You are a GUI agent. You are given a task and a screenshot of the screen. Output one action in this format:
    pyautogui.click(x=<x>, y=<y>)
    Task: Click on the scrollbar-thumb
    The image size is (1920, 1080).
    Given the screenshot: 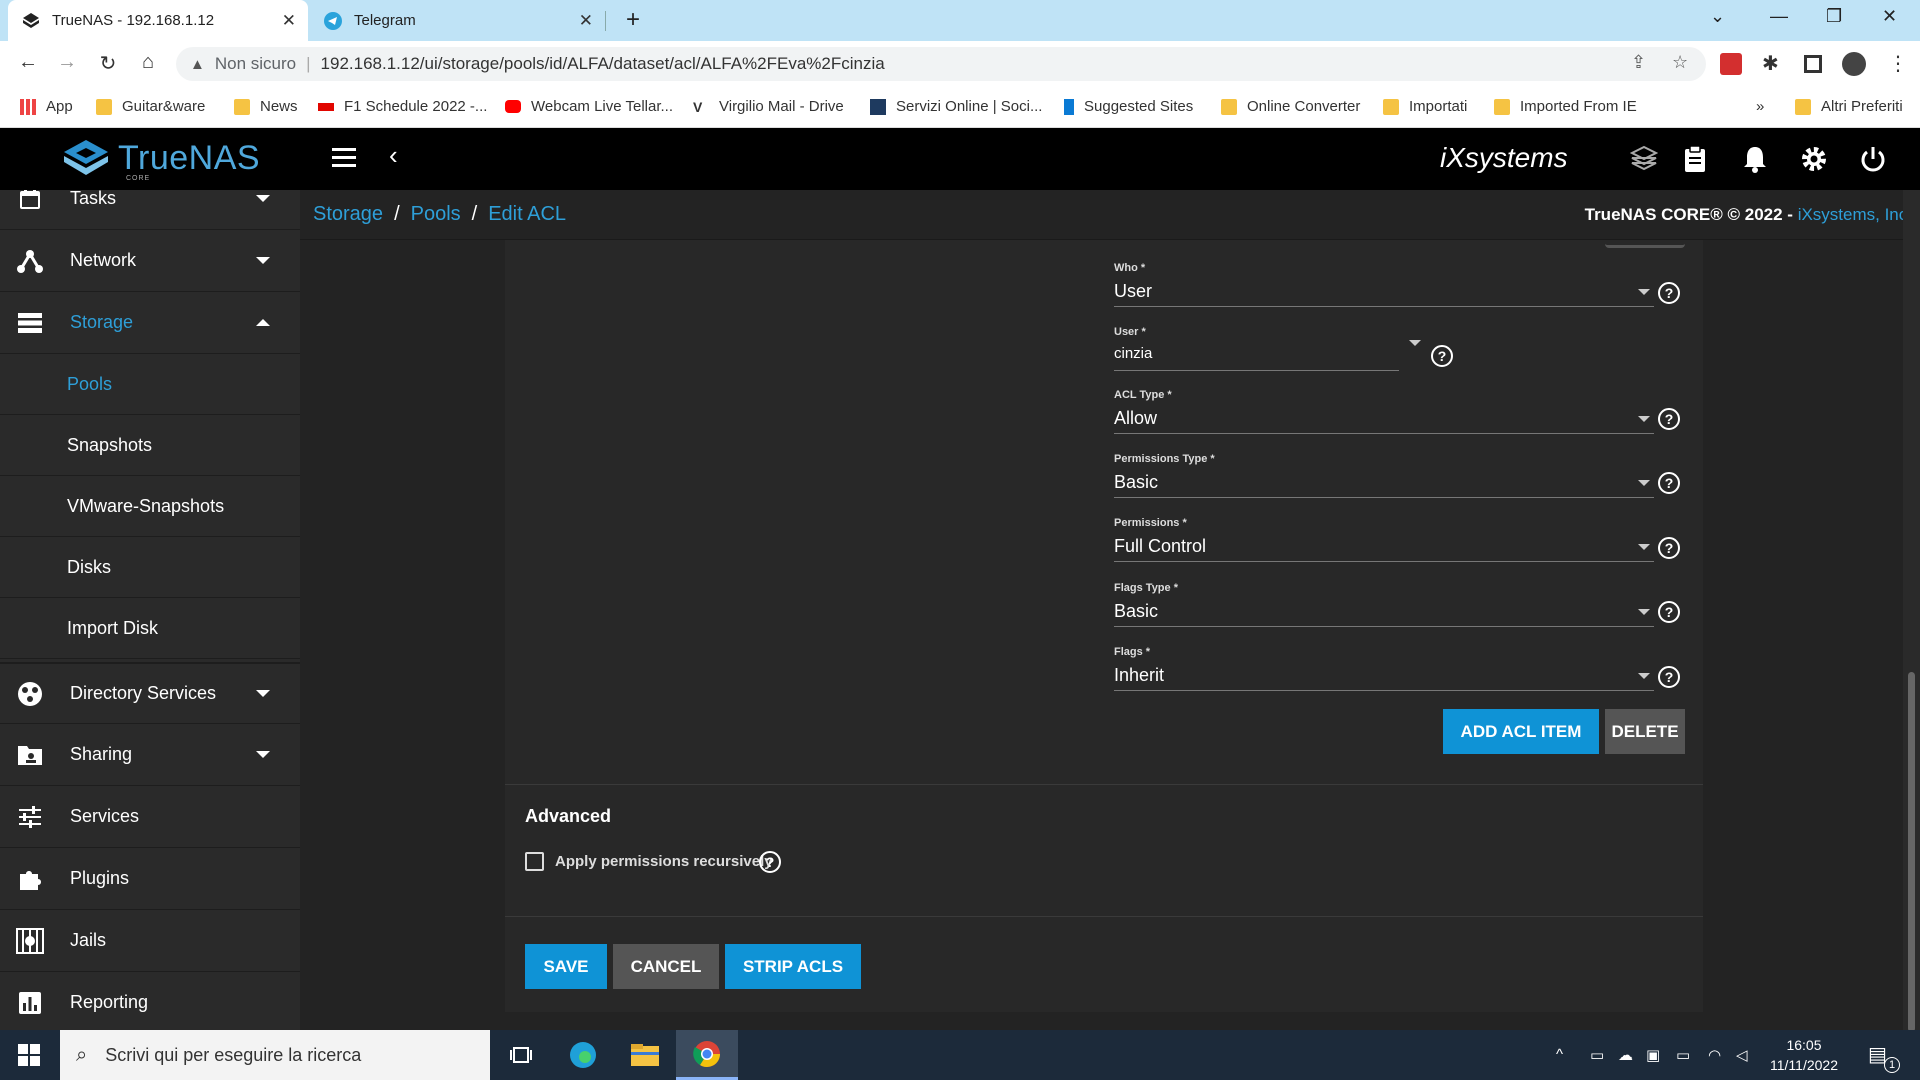 What is the action you would take?
    pyautogui.click(x=1911, y=852)
    